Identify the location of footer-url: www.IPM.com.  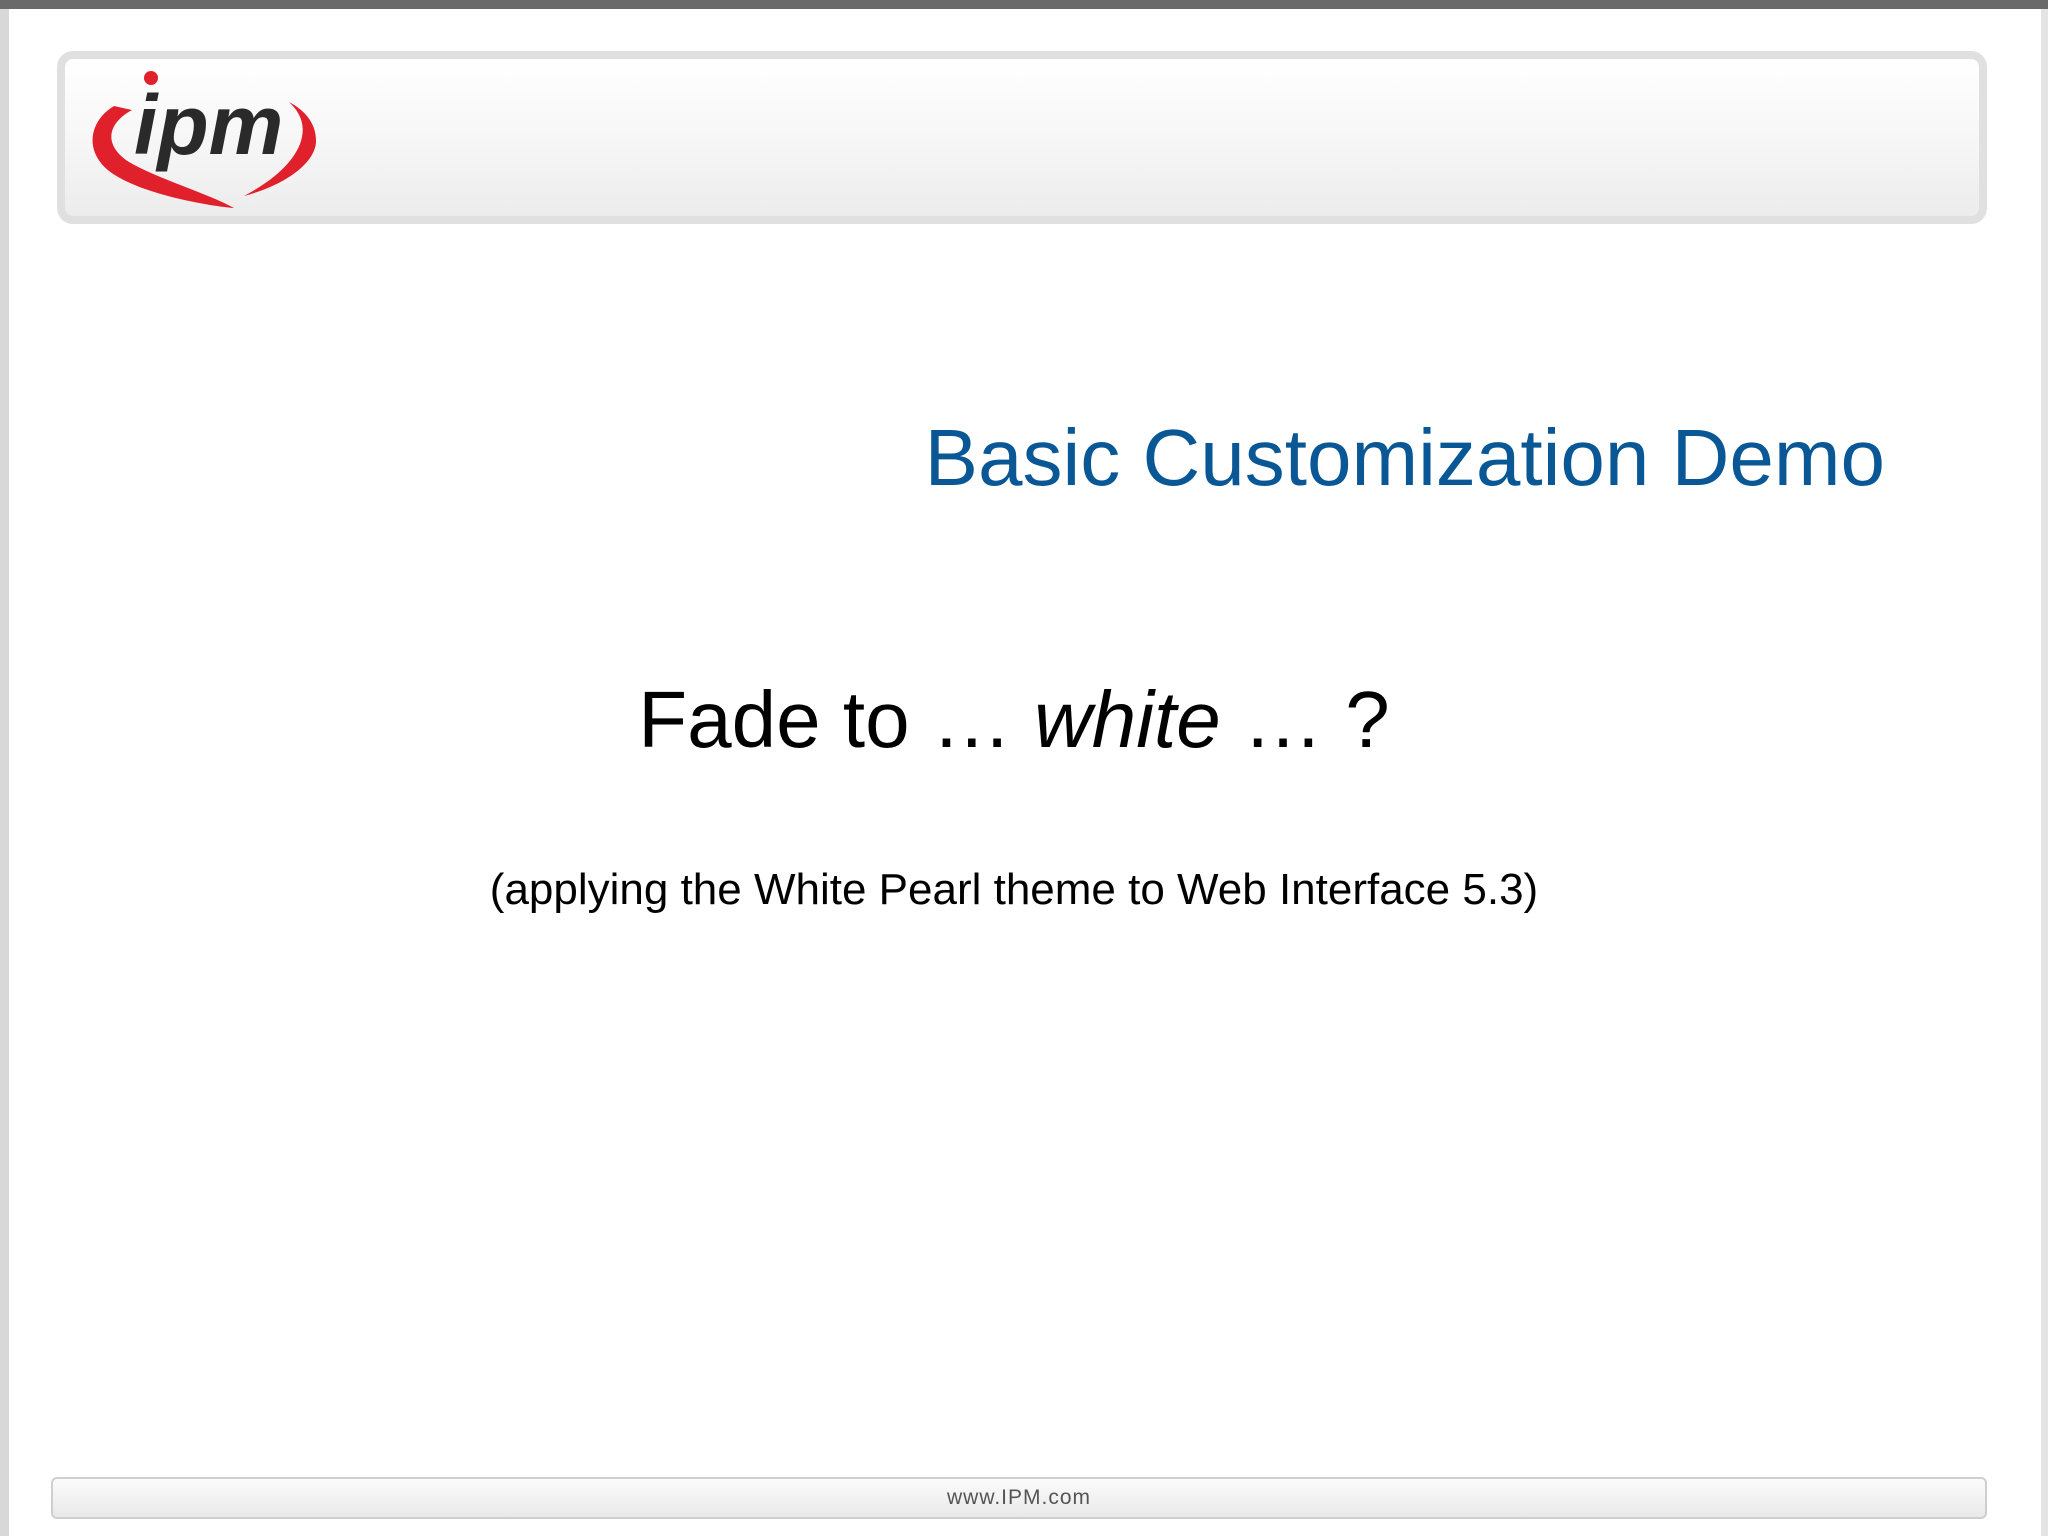
(1018, 1497).